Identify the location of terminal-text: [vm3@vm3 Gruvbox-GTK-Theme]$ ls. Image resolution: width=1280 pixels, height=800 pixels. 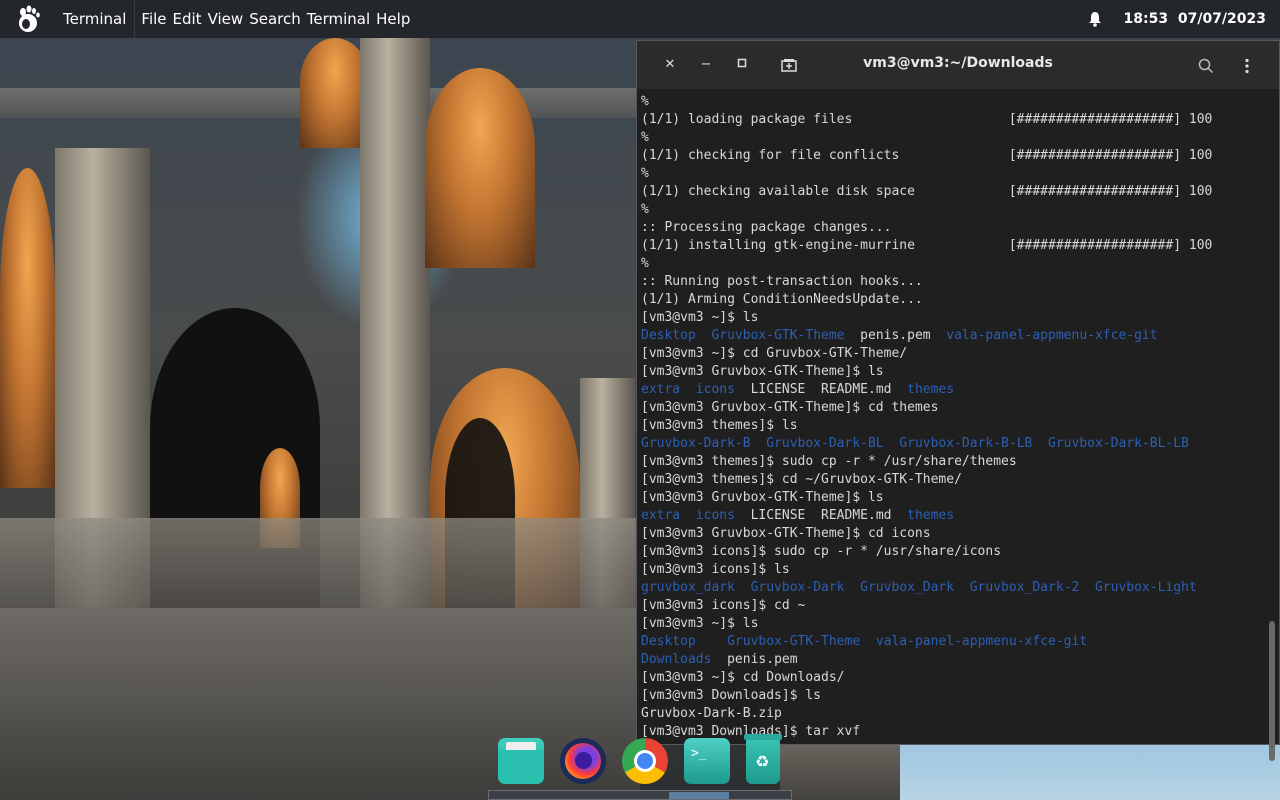
(762, 497).